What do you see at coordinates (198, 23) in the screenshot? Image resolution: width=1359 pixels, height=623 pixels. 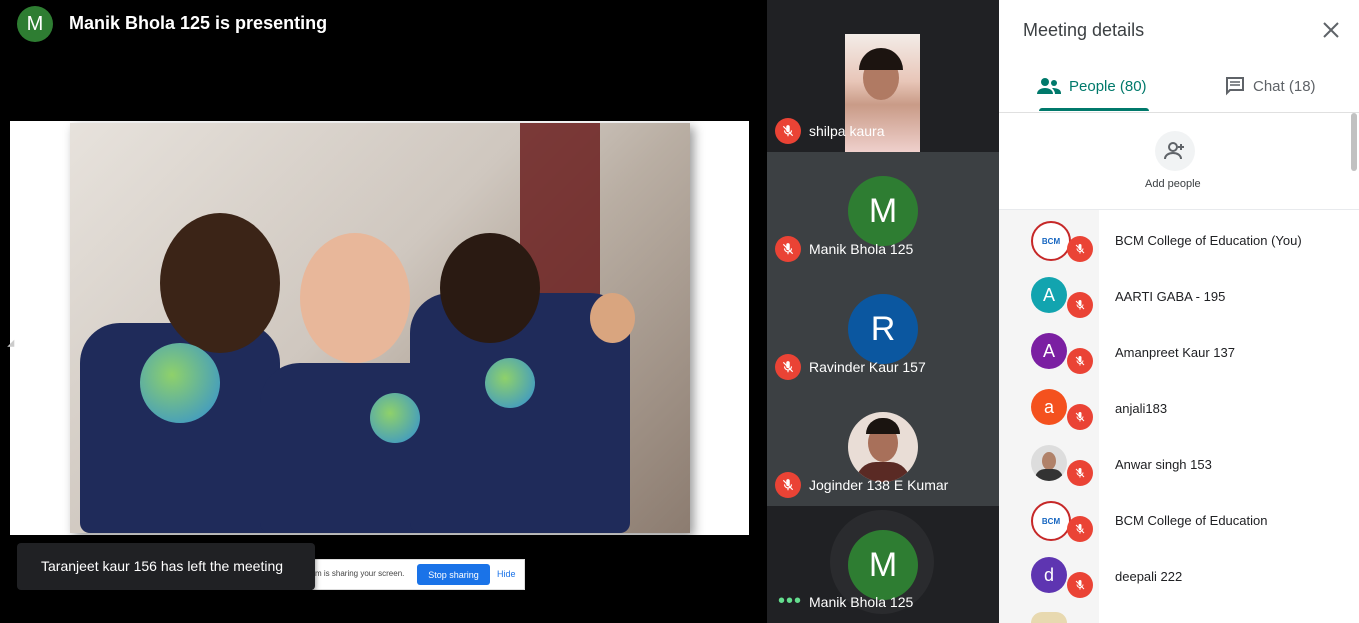 I see `presenting-title: Manik Bhola 125 is presenting` at bounding box center [198, 23].